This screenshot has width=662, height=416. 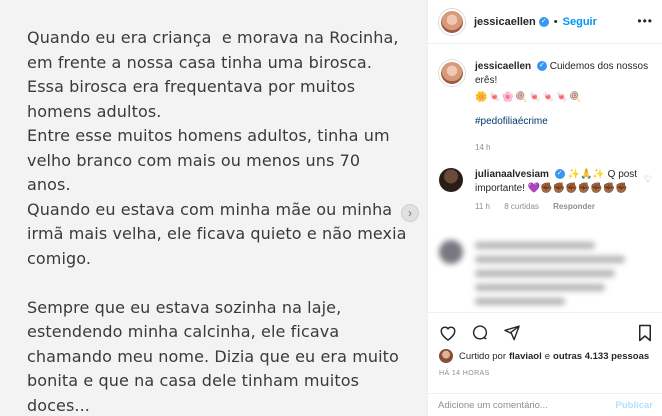 What do you see at coordinates (580, 22) in the screenshot?
I see `follow-button: Seguir` at bounding box center [580, 22].